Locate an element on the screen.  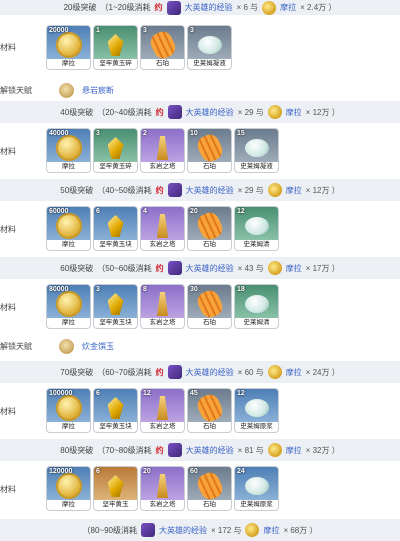
item-name: 玄岩之塔 is located at coordinates (162, 505).